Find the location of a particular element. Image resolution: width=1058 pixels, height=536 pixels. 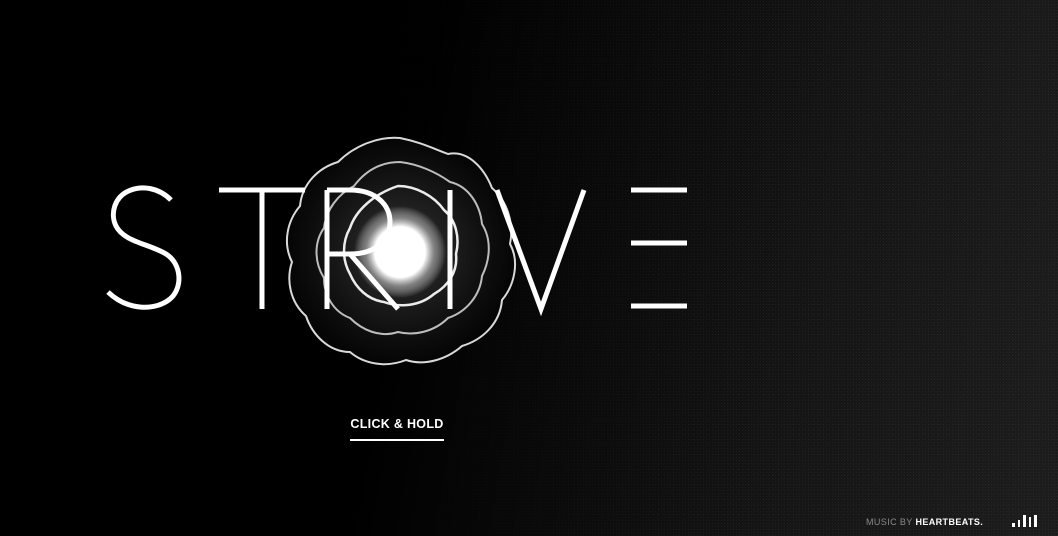

hero-letter-s is located at coordinates (144, 247).